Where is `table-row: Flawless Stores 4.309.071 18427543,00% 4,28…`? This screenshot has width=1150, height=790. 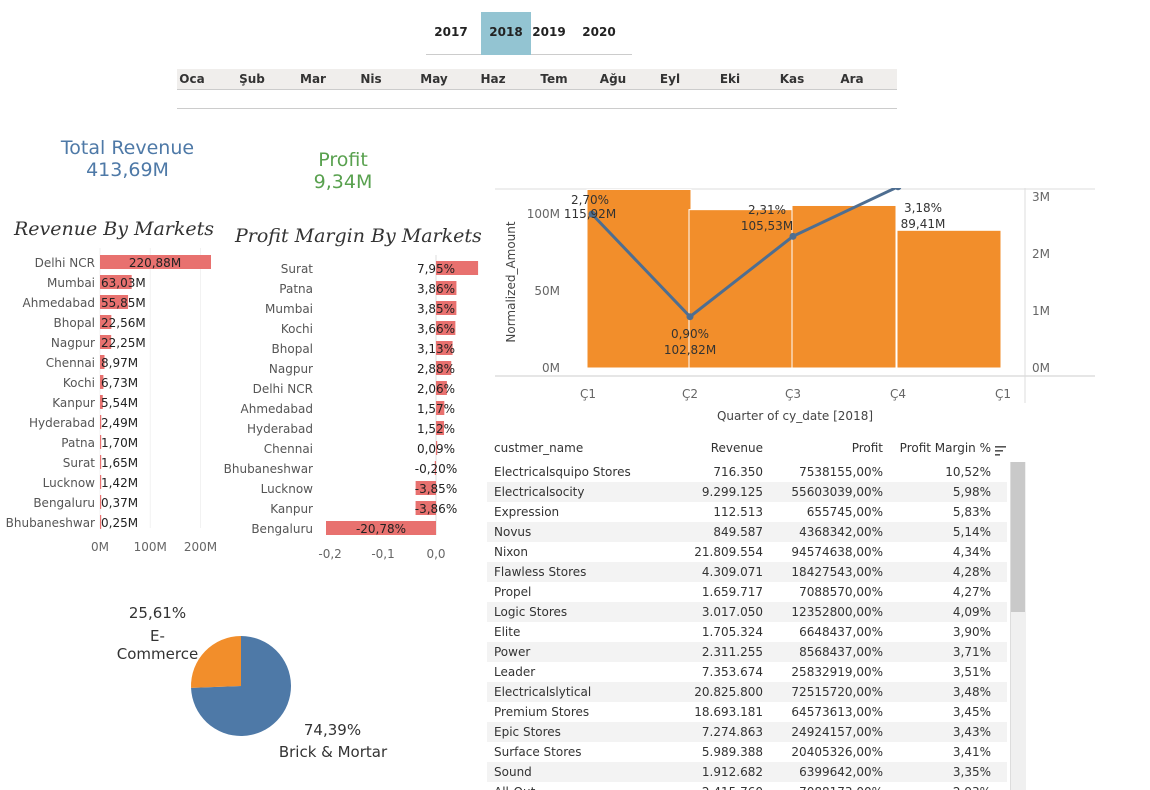
table-row: Flawless Stores 4.309.071 18427543,00% 4,28… is located at coordinates (747, 572).